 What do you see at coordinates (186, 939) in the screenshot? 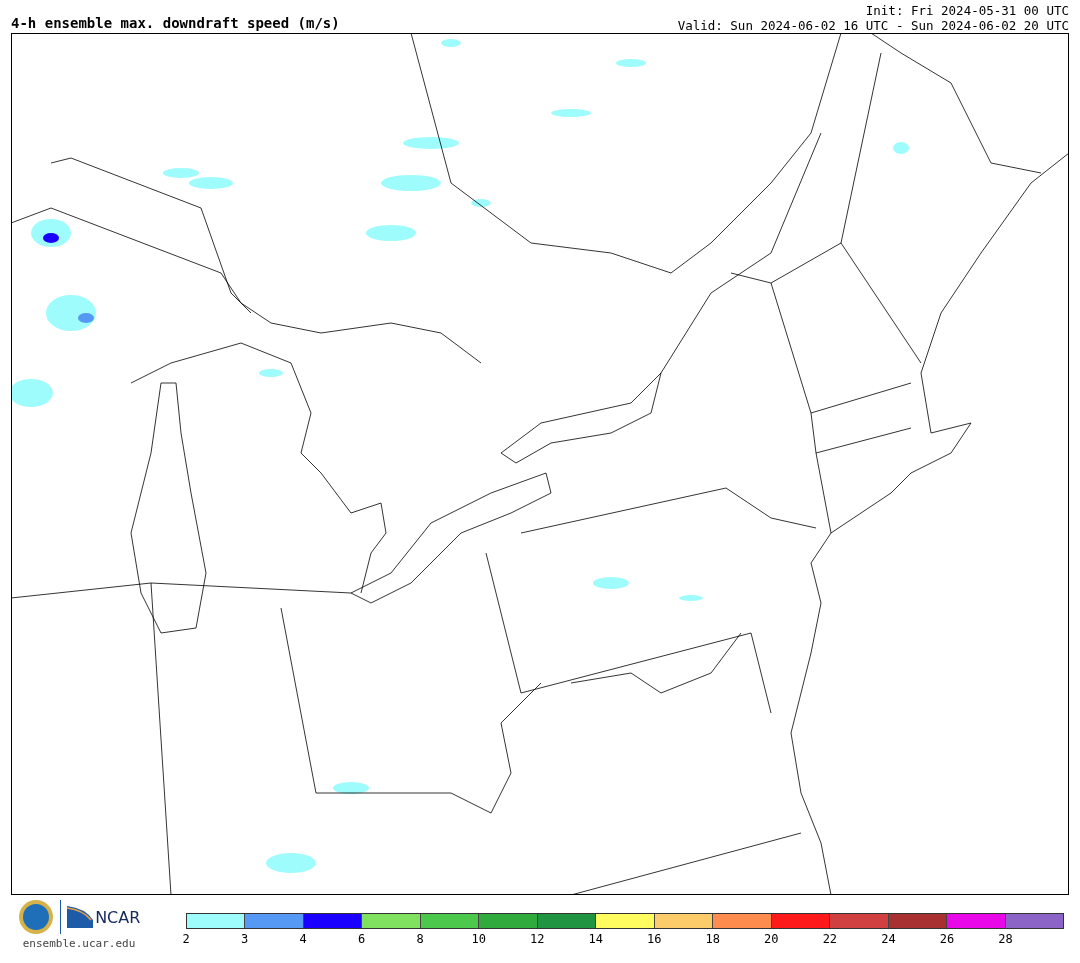
I see `tick-label: 2` at bounding box center [186, 939].